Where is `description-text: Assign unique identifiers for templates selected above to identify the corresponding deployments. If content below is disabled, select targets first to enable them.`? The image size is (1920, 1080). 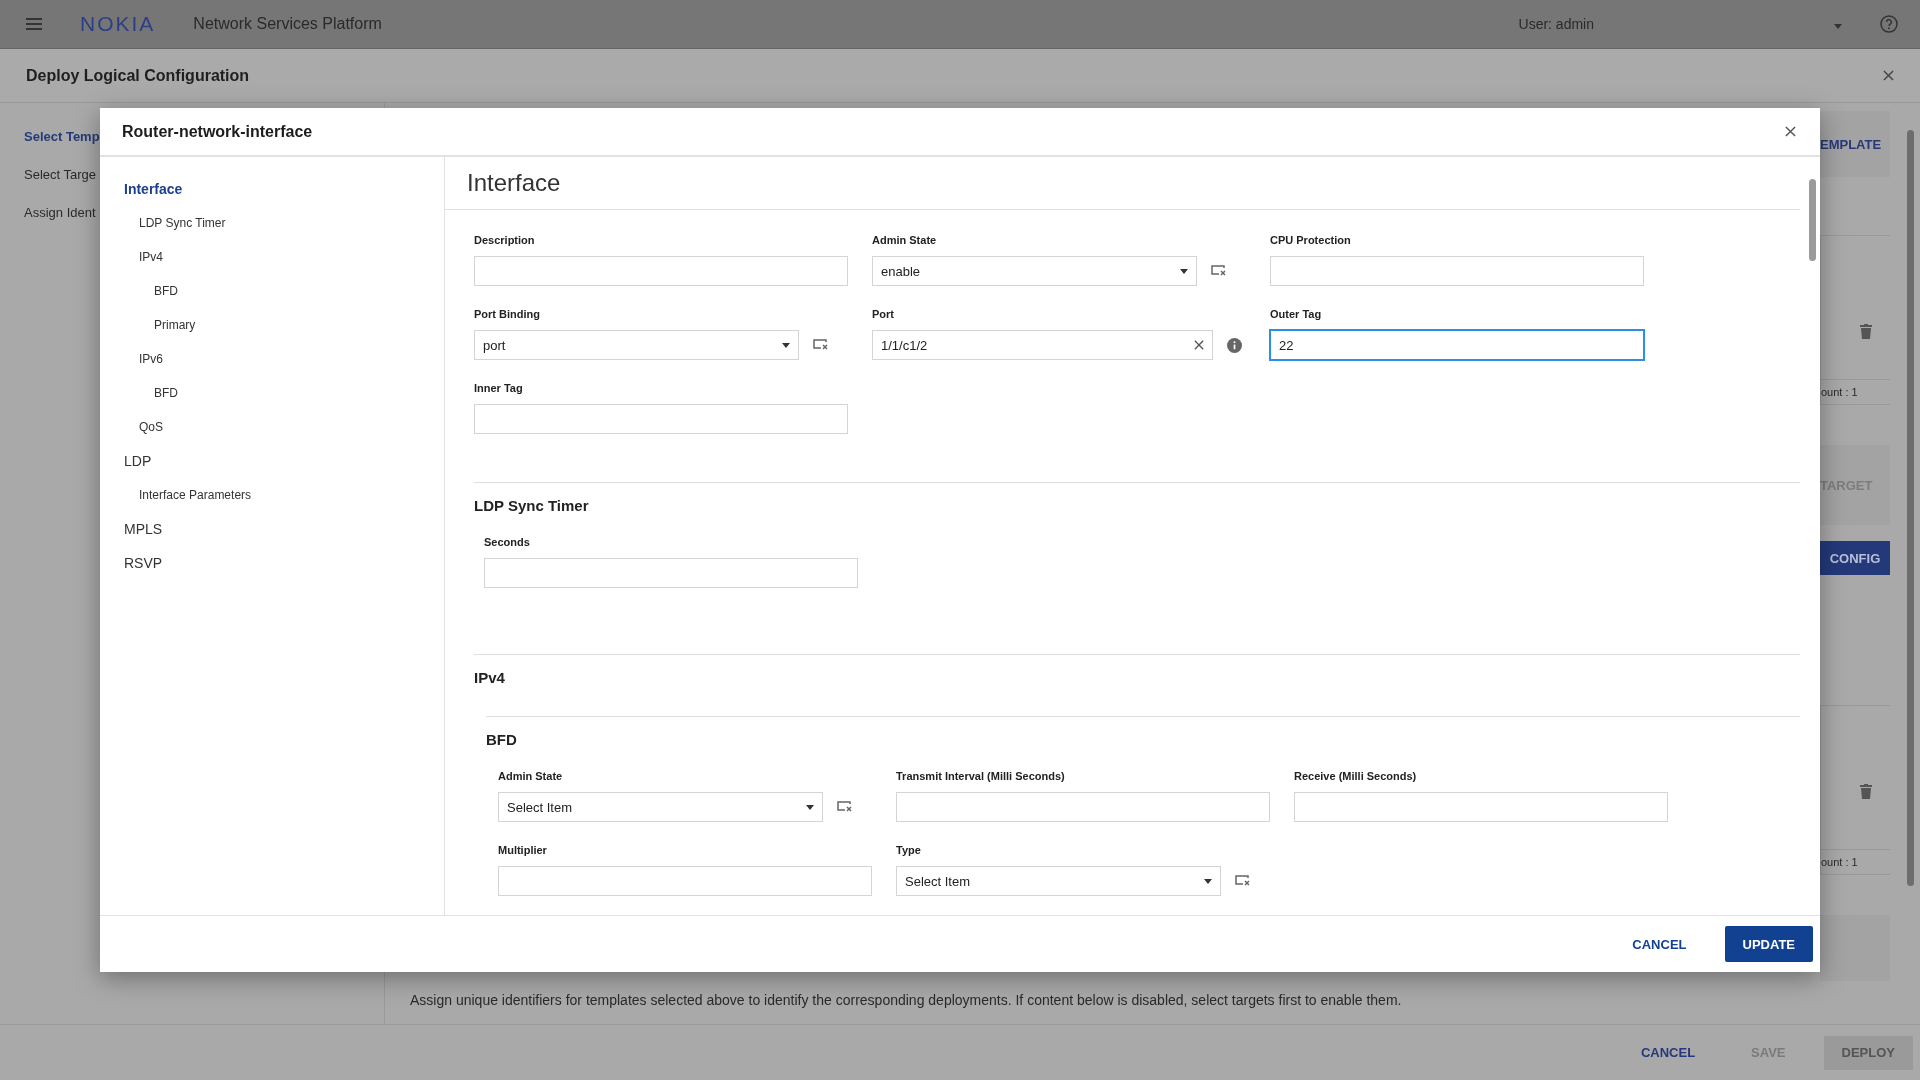 description-text: Assign unique identifiers for templates selected above to identify the corresponding deployments. If content below is disabled, select targets first to enable them. is located at coordinates (906, 1001).